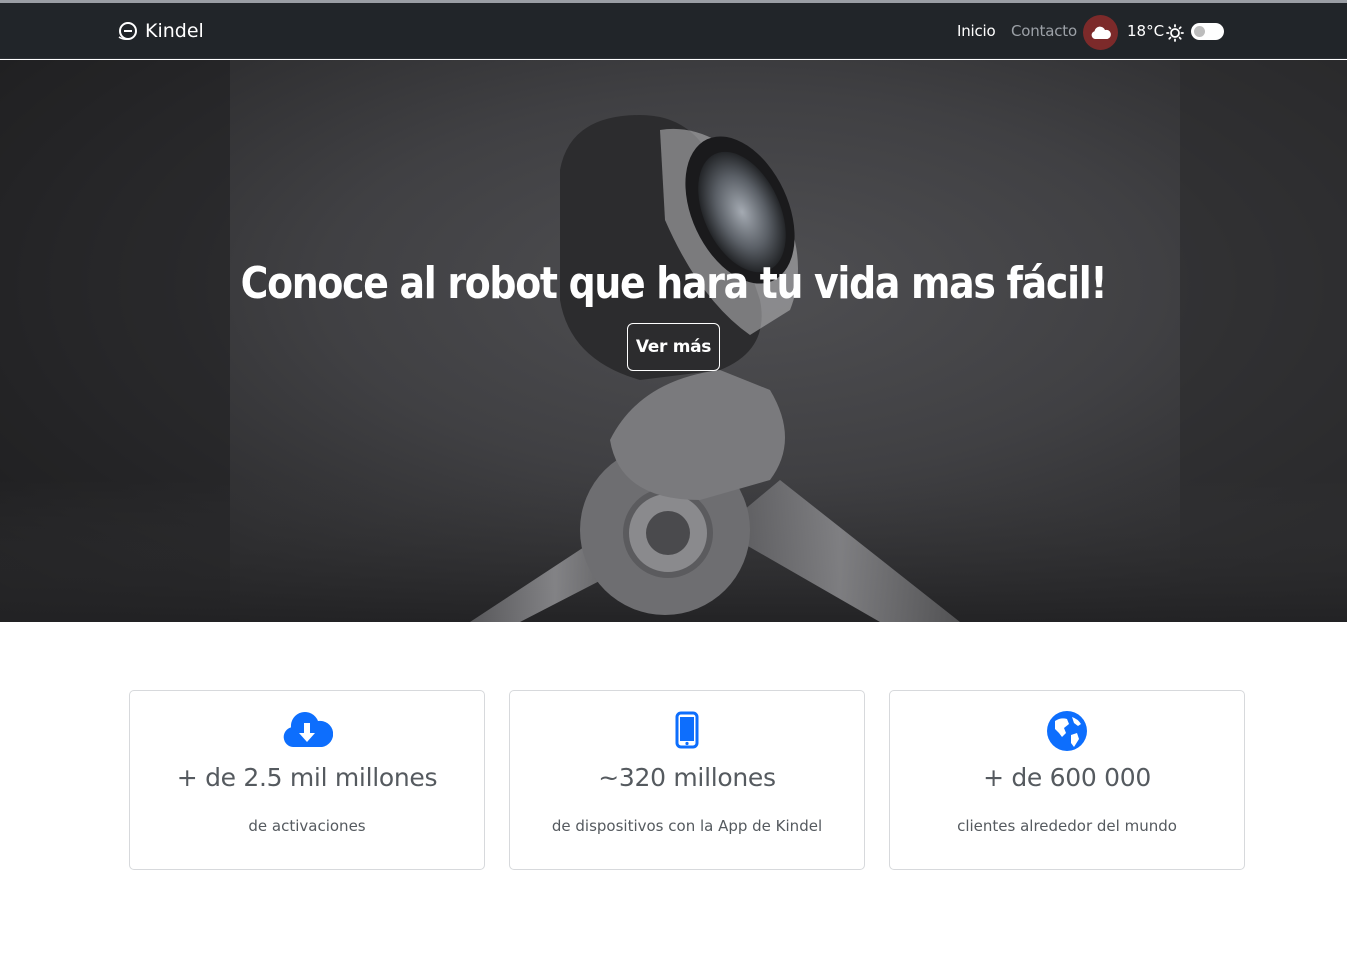 The image size is (1347, 971). What do you see at coordinates (127, 31) in the screenshot?
I see `brand-logo-icon` at bounding box center [127, 31].